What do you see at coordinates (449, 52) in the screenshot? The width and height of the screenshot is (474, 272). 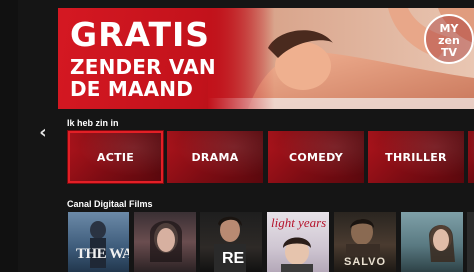 I see `logo-line-3: TV` at bounding box center [449, 52].